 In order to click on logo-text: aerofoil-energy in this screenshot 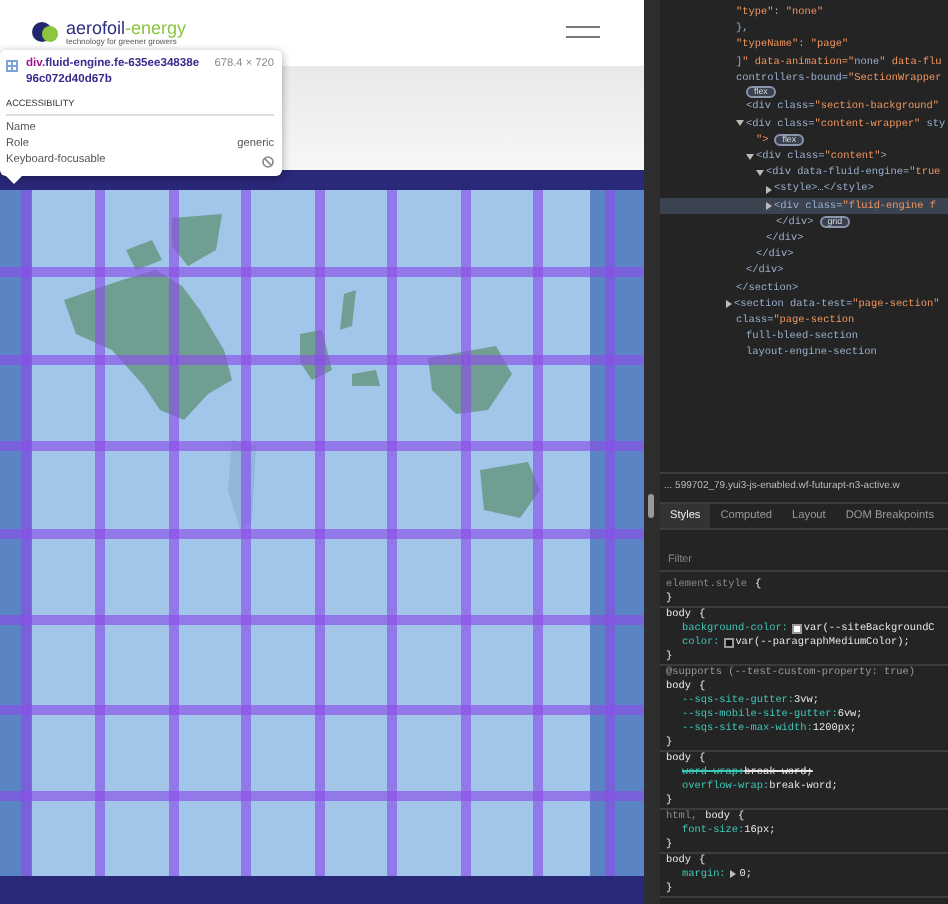, I will do `click(126, 28)`.